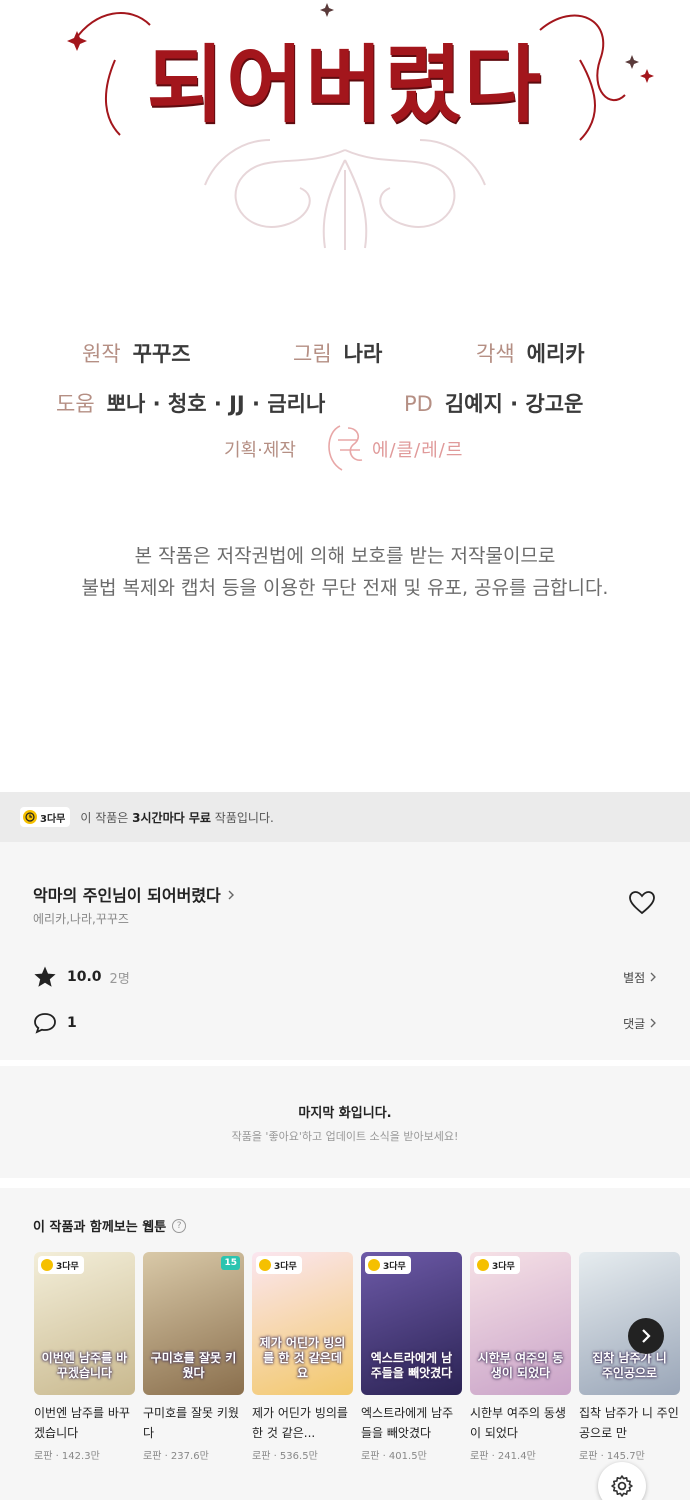  I want to click on recommendation-card: 15 구미호를 잘못 키웠다 구미호를 잘못 키웠다 로판 · 237.6만, so click(193, 1357).